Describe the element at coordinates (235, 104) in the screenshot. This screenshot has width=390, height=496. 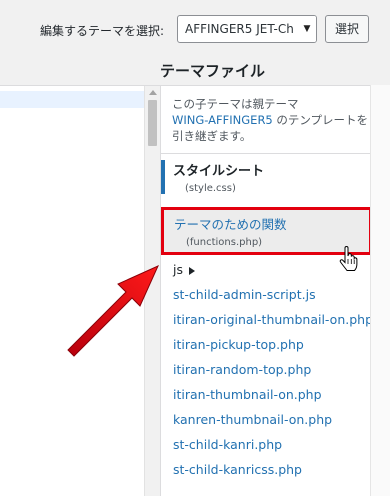
I see `inherit-note-prefix: この子テーマは親テーマ` at that location.